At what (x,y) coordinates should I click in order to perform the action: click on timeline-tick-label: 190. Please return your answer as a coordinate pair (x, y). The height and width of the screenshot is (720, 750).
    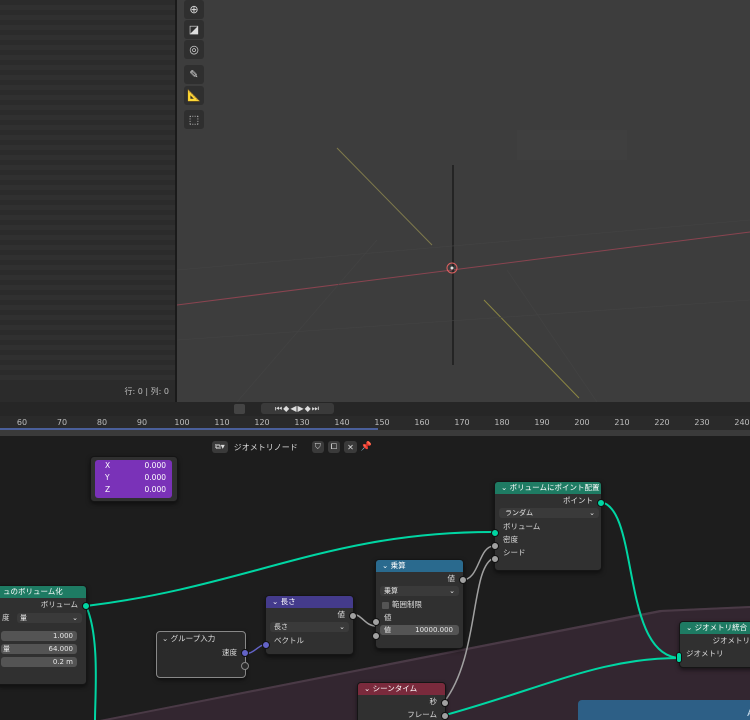
    Looking at the image, I should click on (542, 422).